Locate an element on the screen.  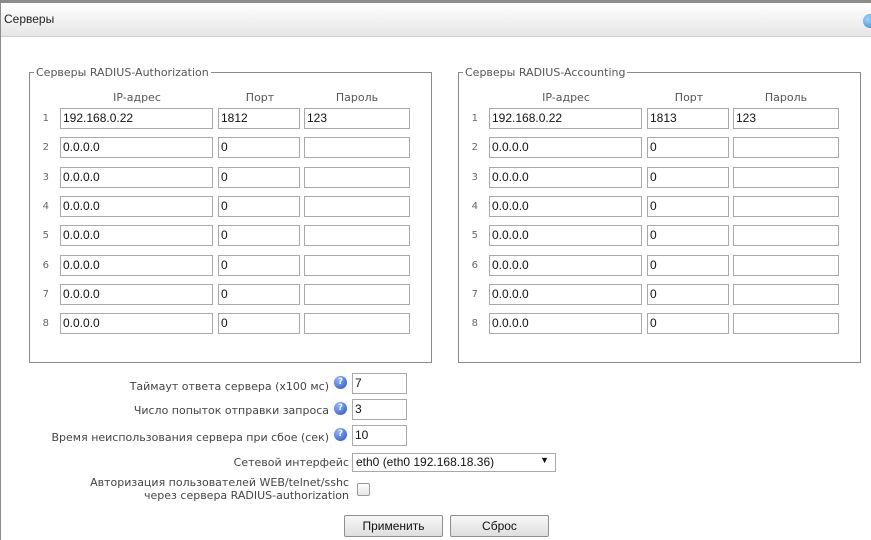
acct-row-number: 8 is located at coordinates (474, 323).